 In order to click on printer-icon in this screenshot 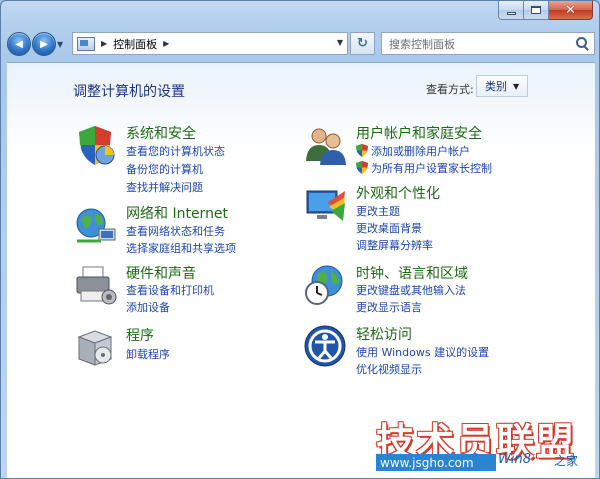, I will do `click(95, 285)`.